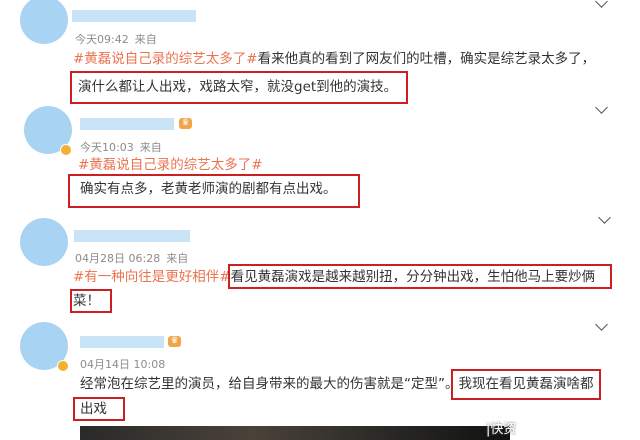  I want to click on watermark: |快资, so click(501, 429).